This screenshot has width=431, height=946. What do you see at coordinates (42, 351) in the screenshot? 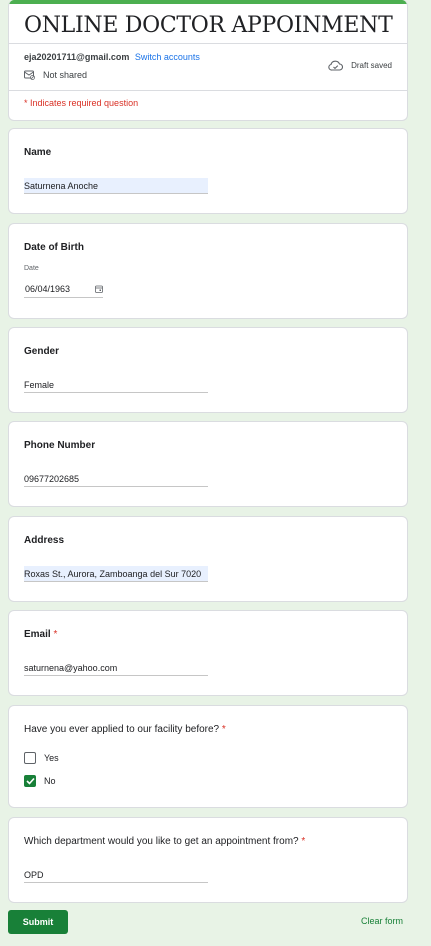
I see `question-title: Gender` at bounding box center [42, 351].